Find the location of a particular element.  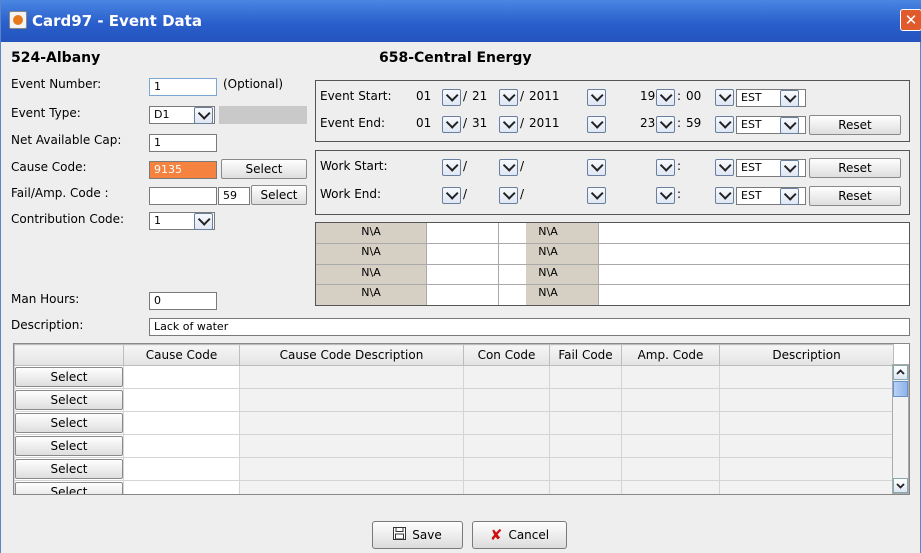

event-start-year-chevron-down-icon is located at coordinates (596, 97).